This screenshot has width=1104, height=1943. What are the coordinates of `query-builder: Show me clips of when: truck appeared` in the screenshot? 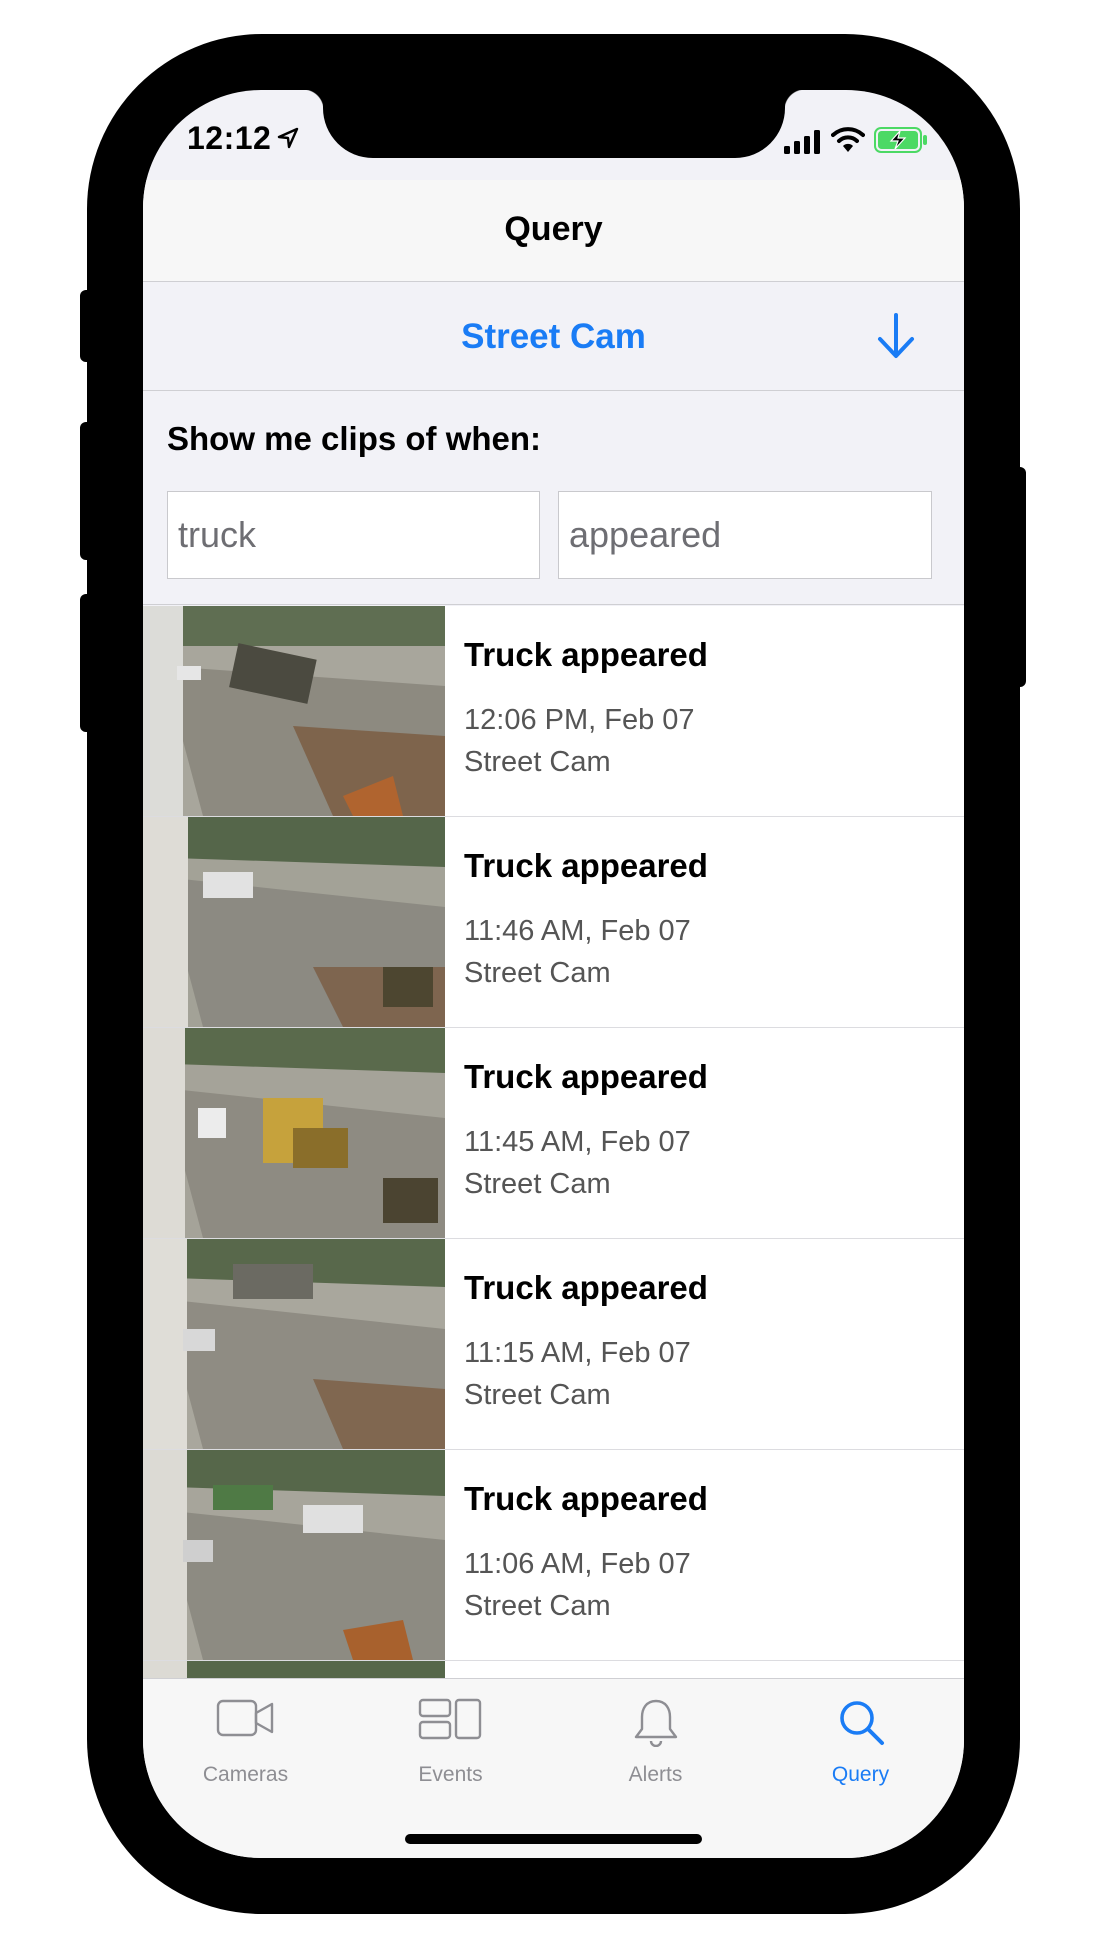 It's located at (553, 498).